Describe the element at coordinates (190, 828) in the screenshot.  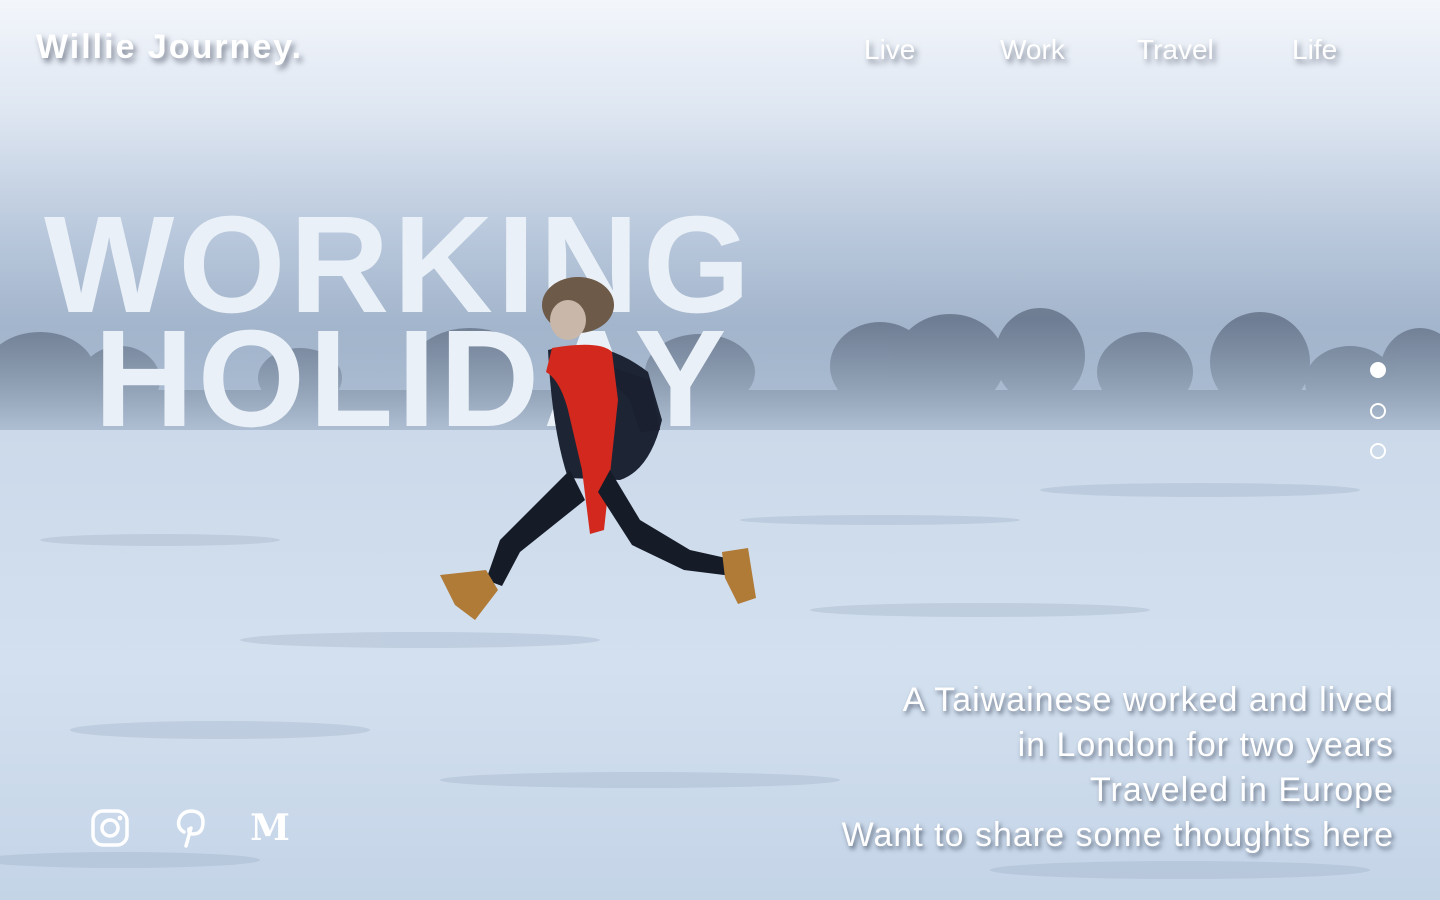
I see `pinterest-icon` at that location.